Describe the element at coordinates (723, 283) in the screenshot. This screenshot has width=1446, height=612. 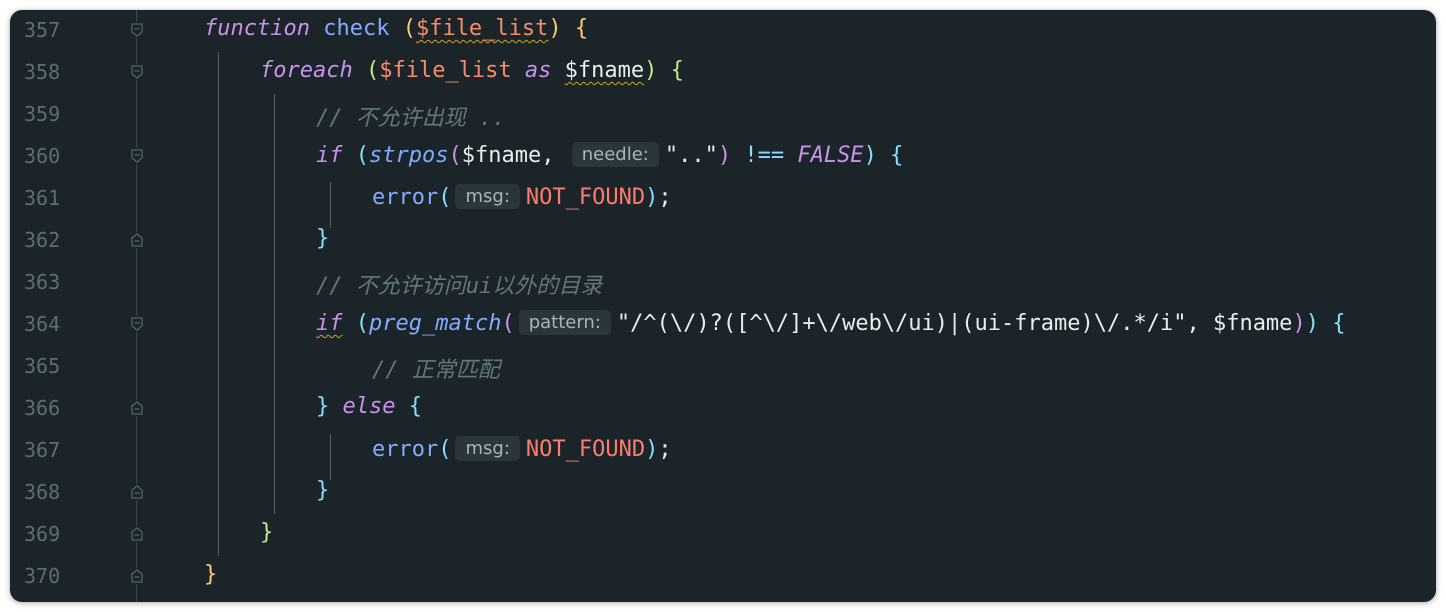
I see `code-line: 363 // 不允许访问ui以外的目录` at that location.